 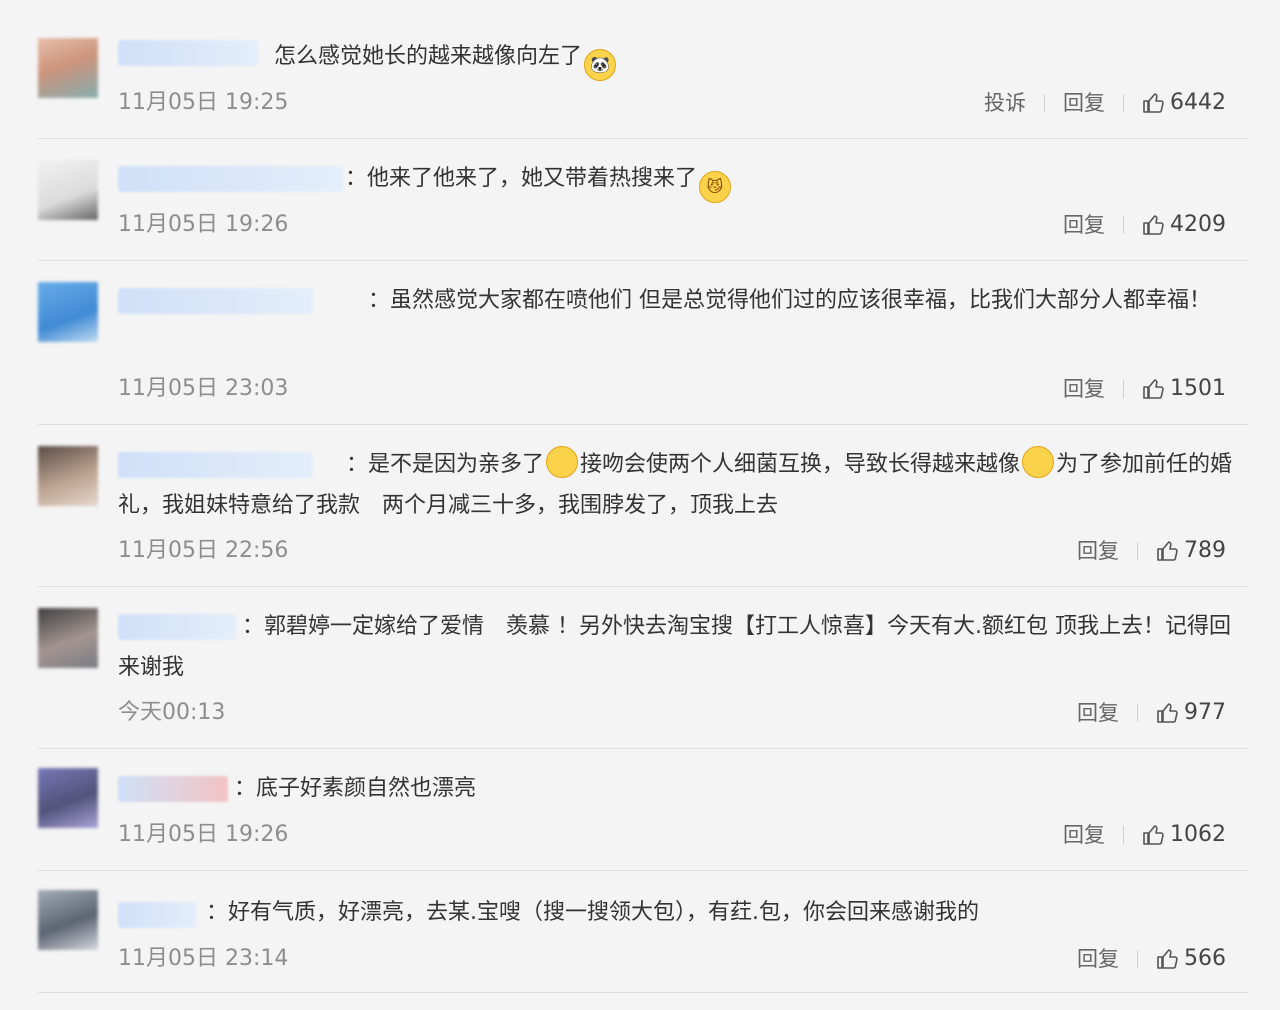 What do you see at coordinates (1151, 713) in the screenshot?
I see `comment-actions: 回复 977` at bounding box center [1151, 713].